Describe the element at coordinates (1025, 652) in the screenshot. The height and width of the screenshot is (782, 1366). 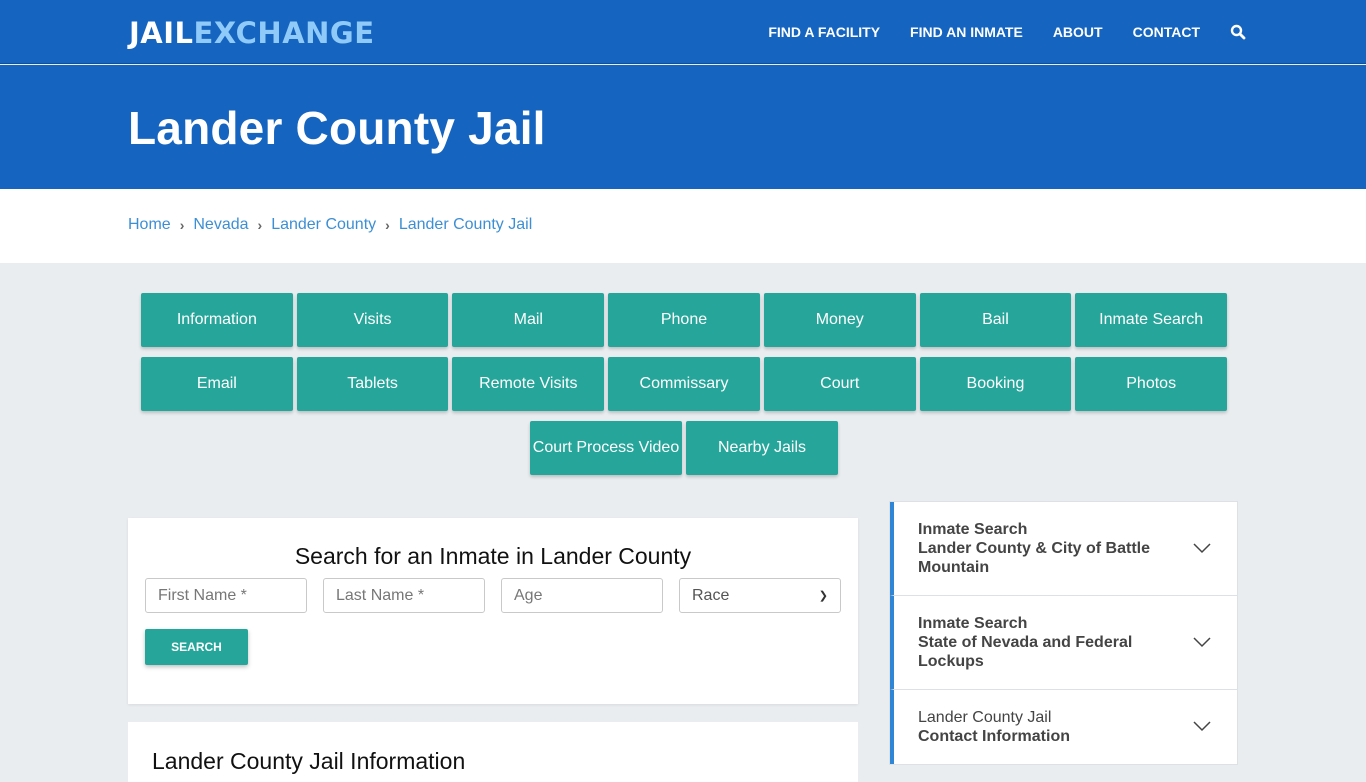
I see `accordion-sublabel: State of Nevada and Federal Lockups` at that location.